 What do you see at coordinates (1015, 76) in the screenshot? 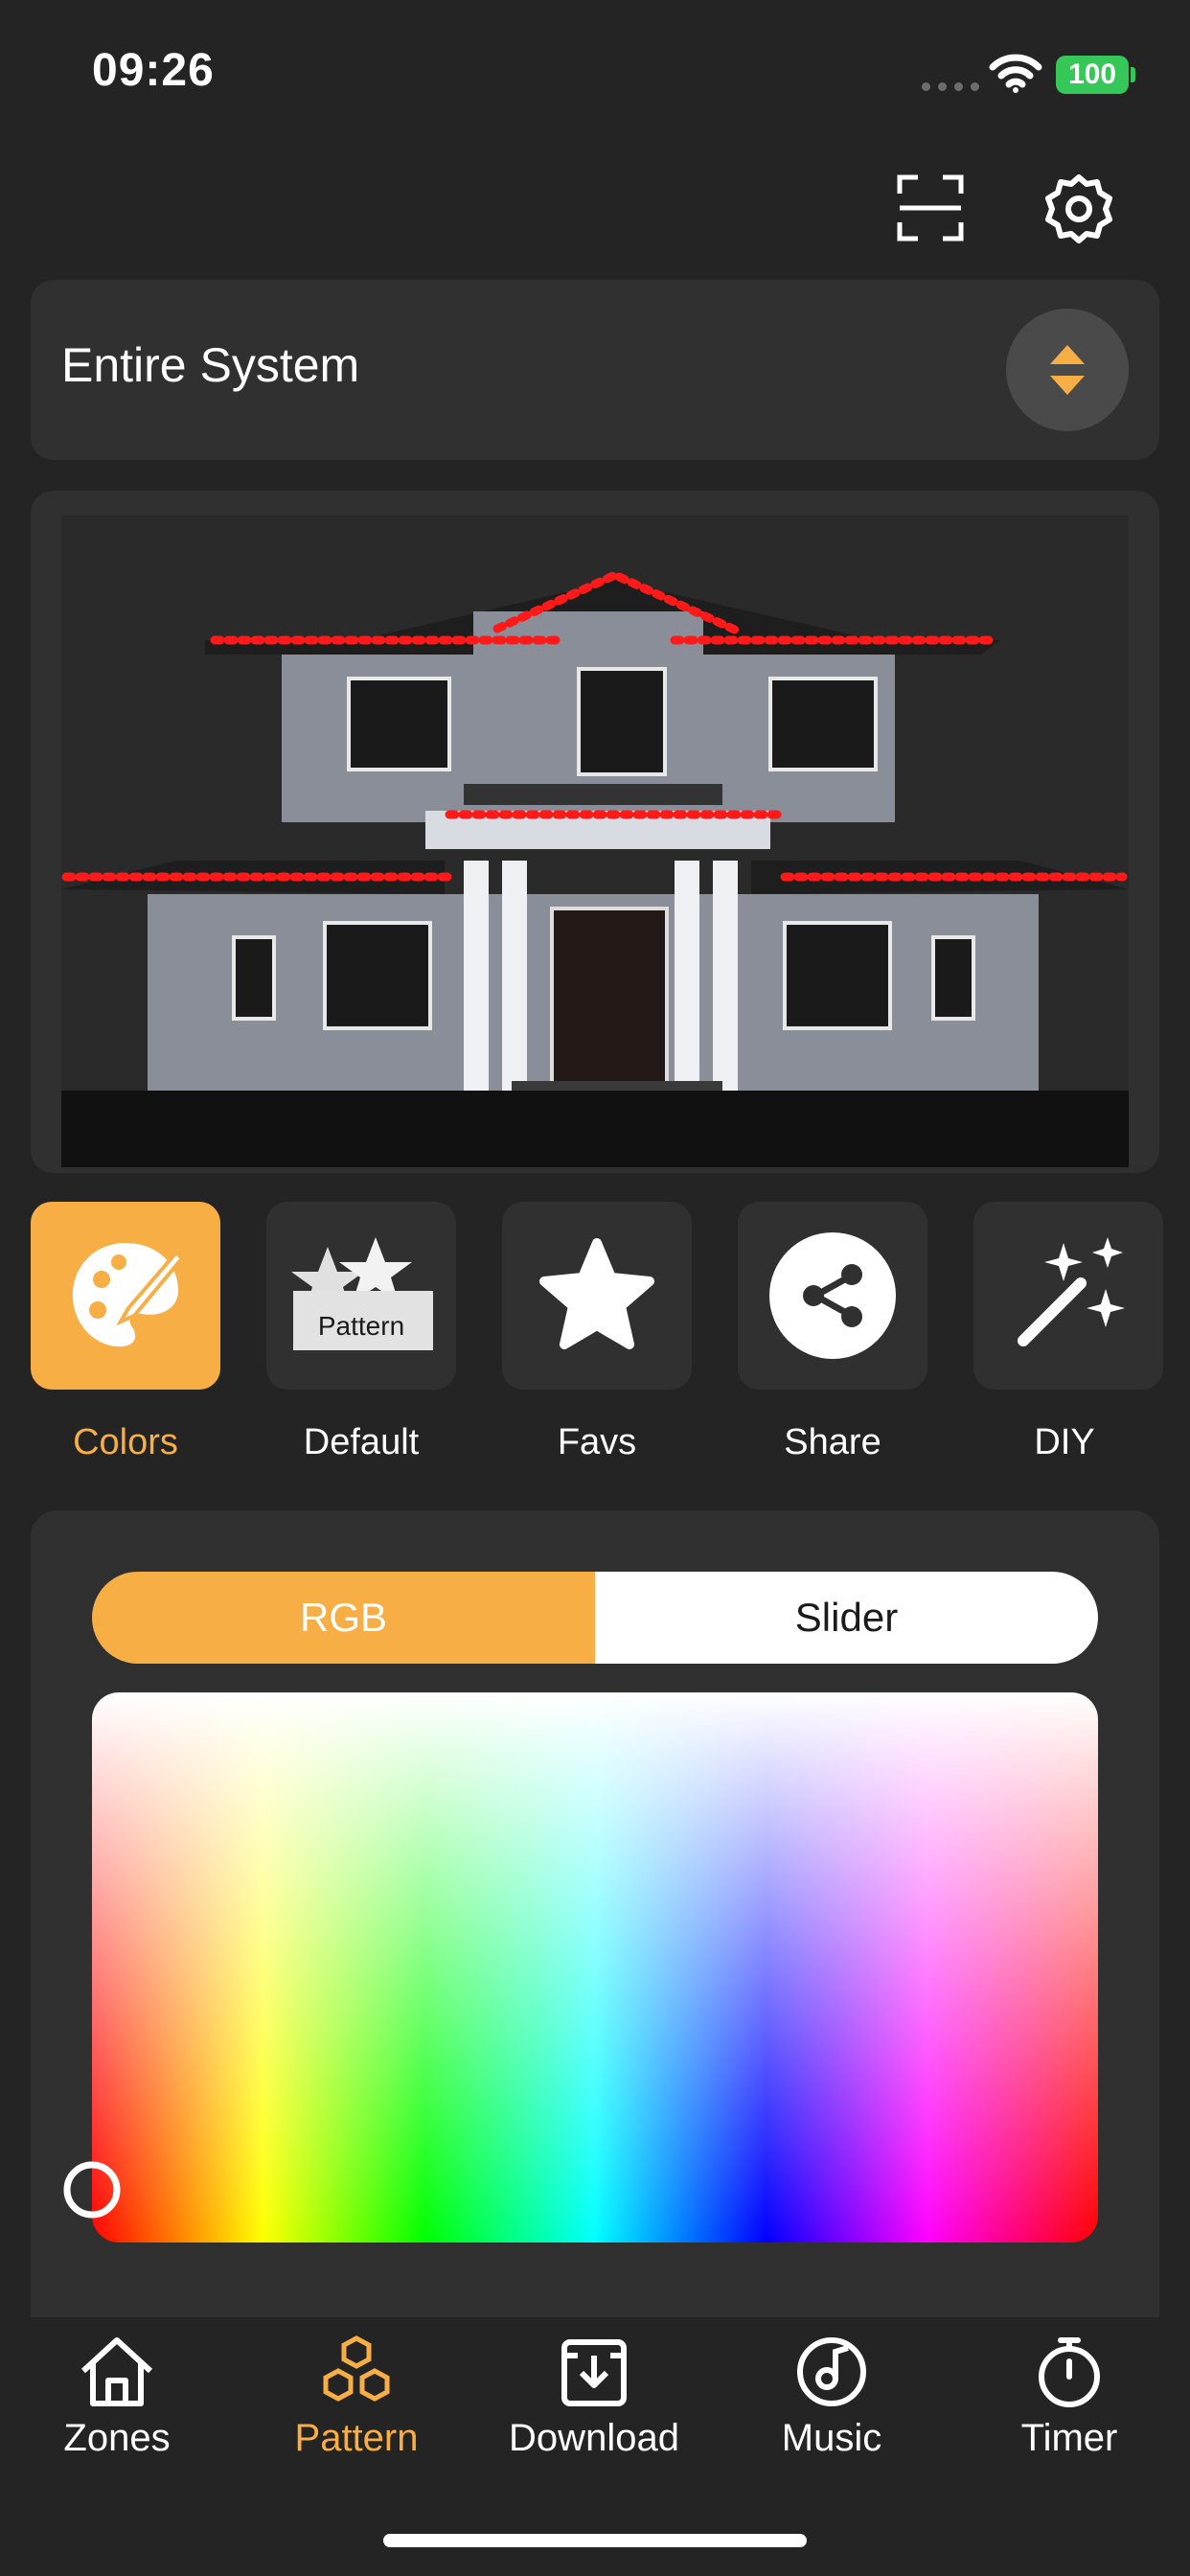
I see `wifi-icon` at bounding box center [1015, 76].